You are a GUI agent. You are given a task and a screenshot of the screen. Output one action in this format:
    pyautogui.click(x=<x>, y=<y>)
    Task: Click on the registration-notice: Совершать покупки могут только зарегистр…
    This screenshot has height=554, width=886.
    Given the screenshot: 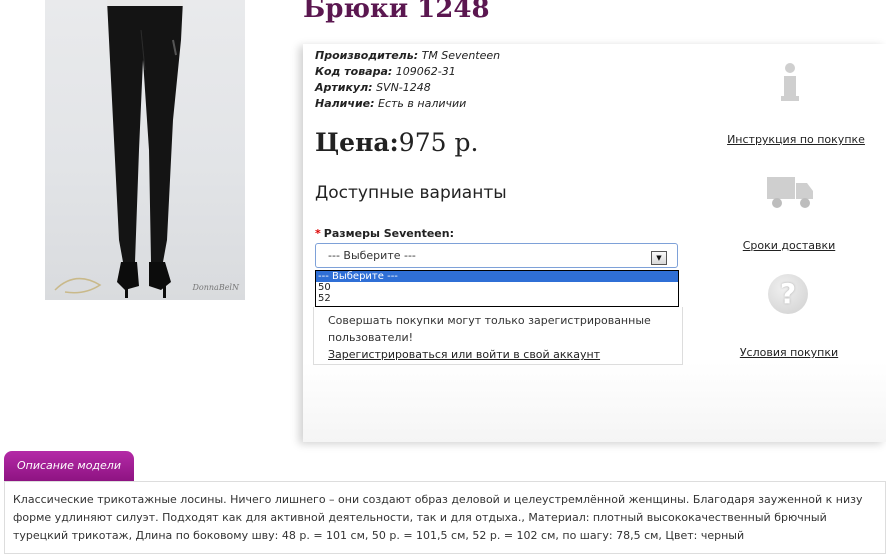 What is the action you would take?
    pyautogui.click(x=498, y=336)
    